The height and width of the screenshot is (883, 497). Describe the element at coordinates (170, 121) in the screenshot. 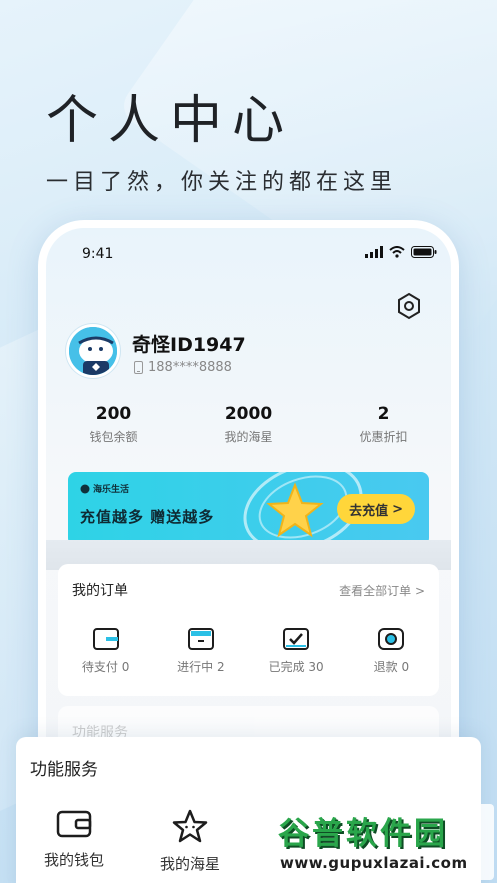

I see `hero-title: 个人中心` at that location.